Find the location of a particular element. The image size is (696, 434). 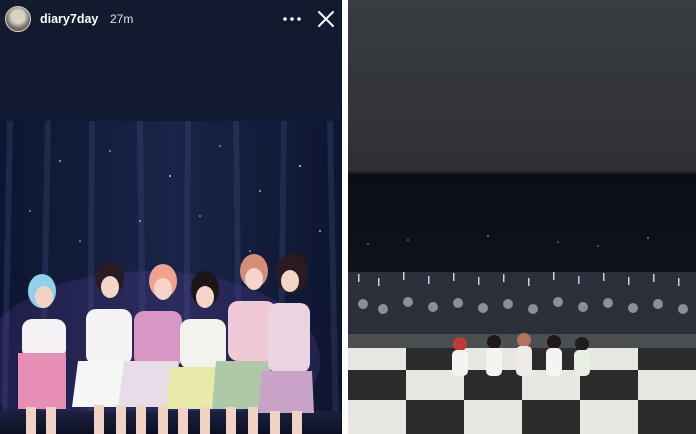

close-icon is located at coordinates (326, 19).